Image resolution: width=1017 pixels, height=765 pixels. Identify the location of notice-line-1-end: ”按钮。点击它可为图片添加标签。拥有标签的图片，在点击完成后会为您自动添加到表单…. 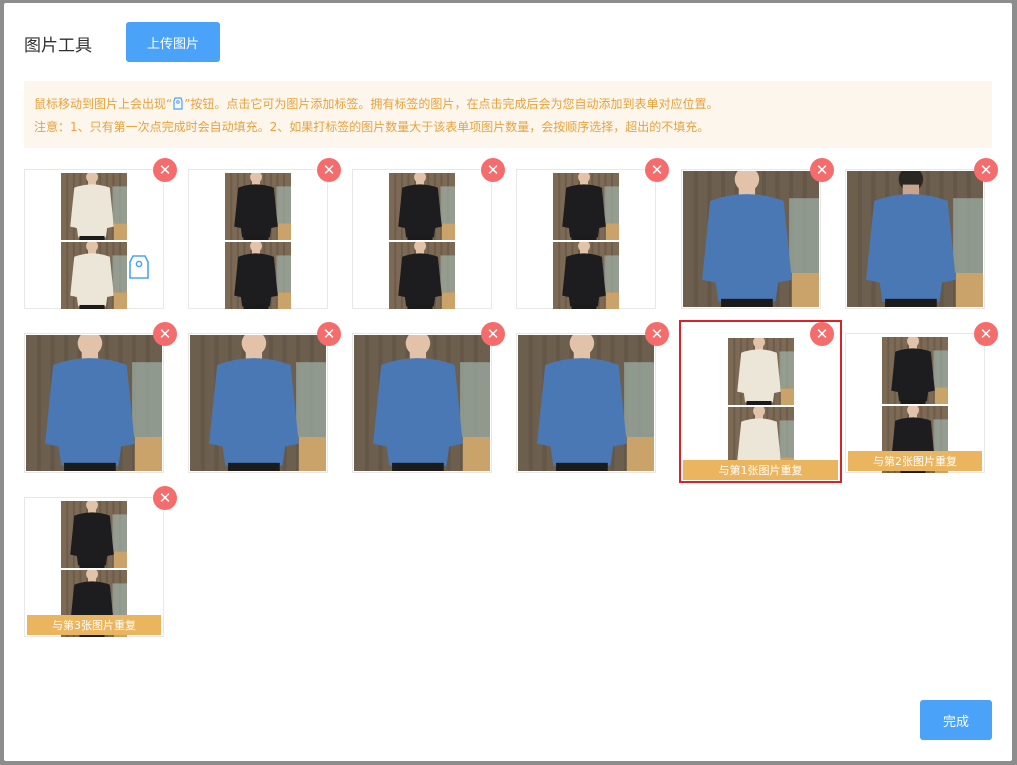
(451, 104).